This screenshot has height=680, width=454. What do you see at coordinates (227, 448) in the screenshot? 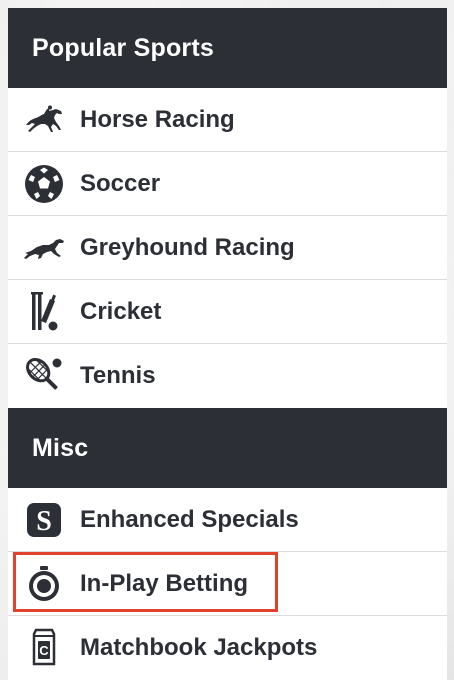
I see `section-header-misc: Misc` at bounding box center [227, 448].